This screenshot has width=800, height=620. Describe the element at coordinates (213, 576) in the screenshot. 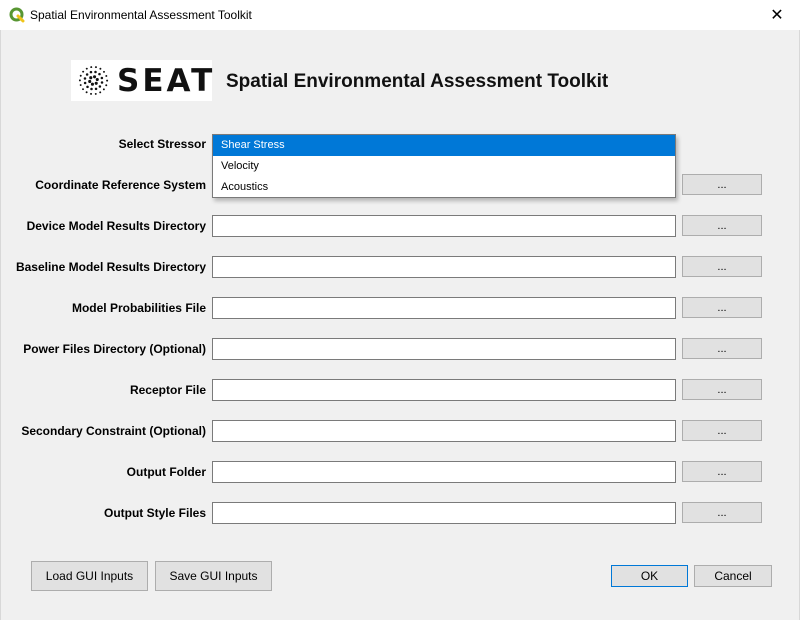

I see `save-inputs-button: Save GUI Inputs` at that location.